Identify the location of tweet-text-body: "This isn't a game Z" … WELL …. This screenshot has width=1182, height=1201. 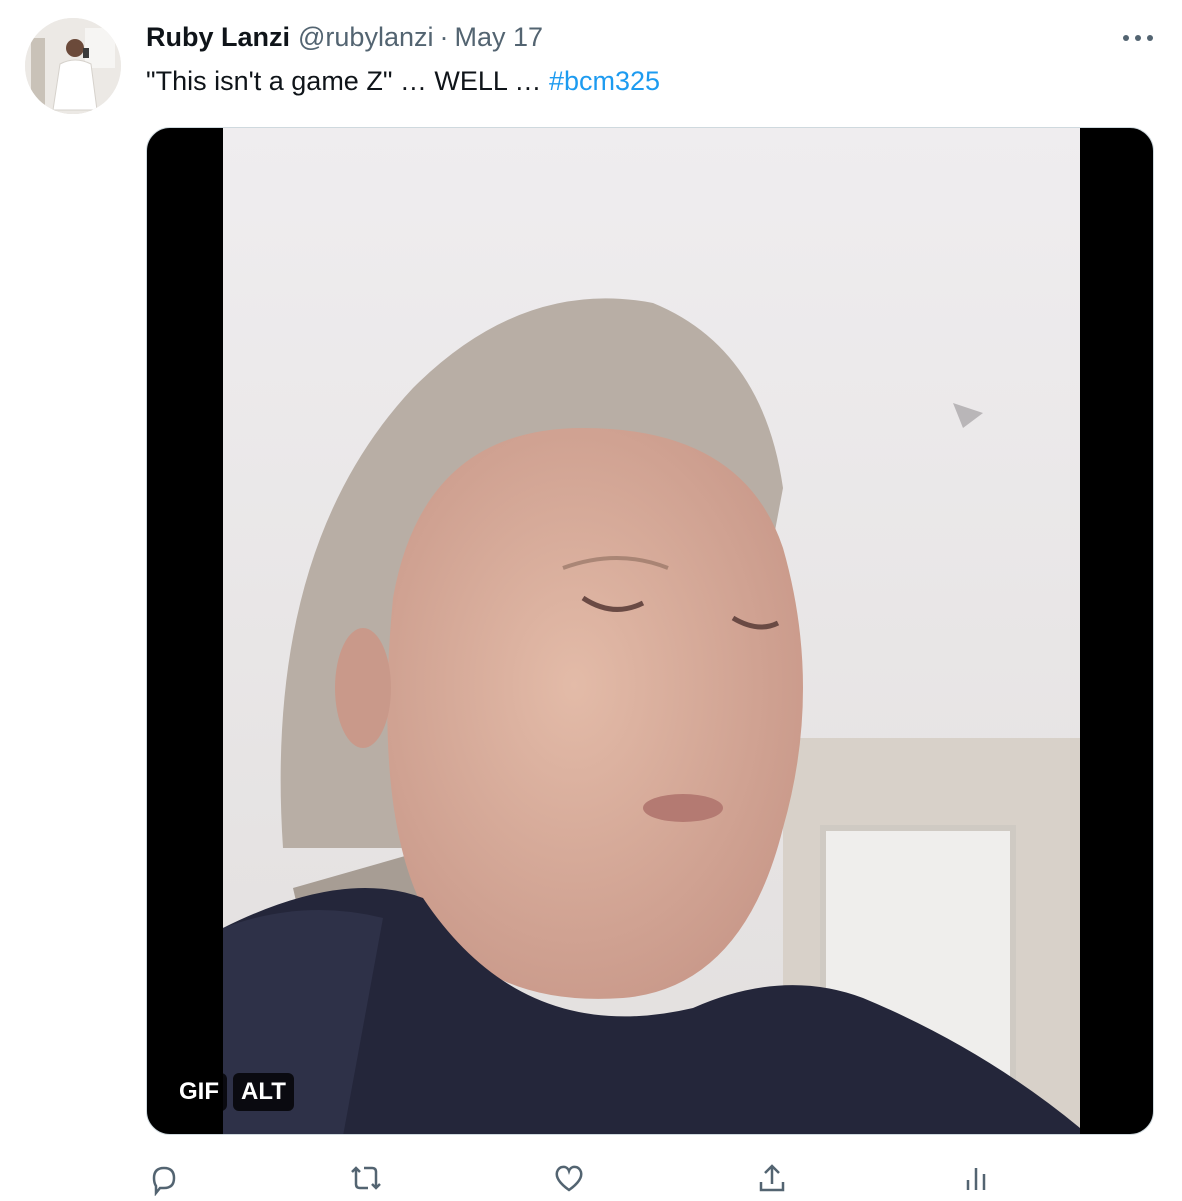
(347, 81).